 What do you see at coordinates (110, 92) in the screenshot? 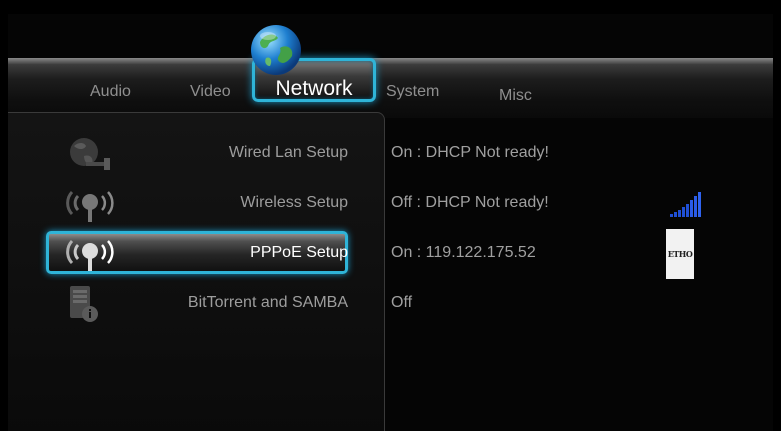
I see `tab-audio: Audio` at bounding box center [110, 92].